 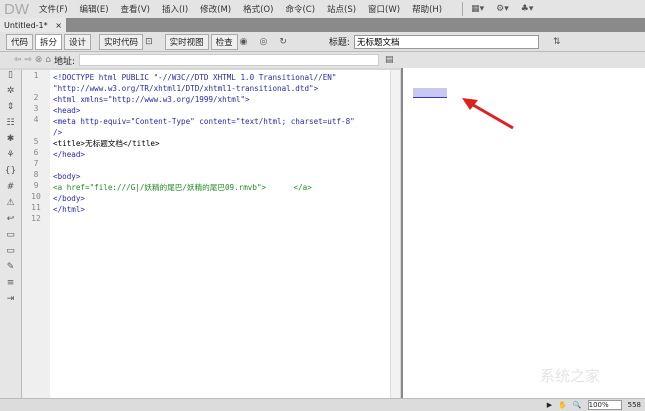 What do you see at coordinates (49, 41) in the screenshot?
I see `split-view-button: 拆分` at bounding box center [49, 41].